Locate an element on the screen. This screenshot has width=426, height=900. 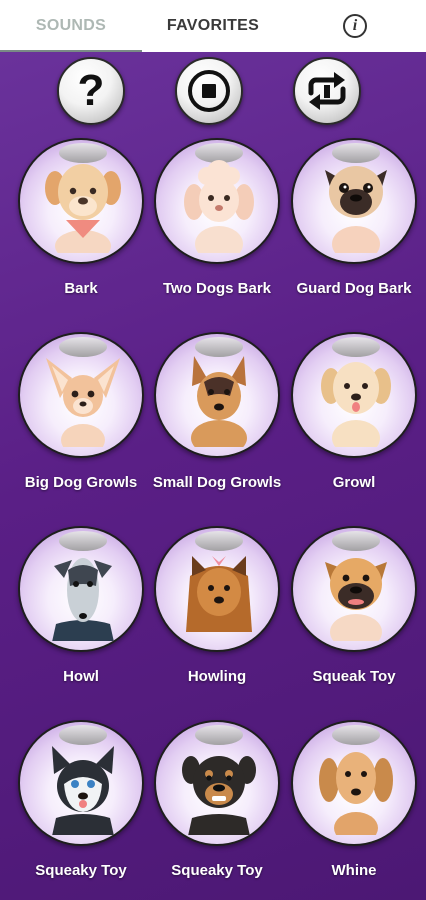
sound-tile-squeaky-toy-2: Squeaky Toy is located at coordinates (217, 810).